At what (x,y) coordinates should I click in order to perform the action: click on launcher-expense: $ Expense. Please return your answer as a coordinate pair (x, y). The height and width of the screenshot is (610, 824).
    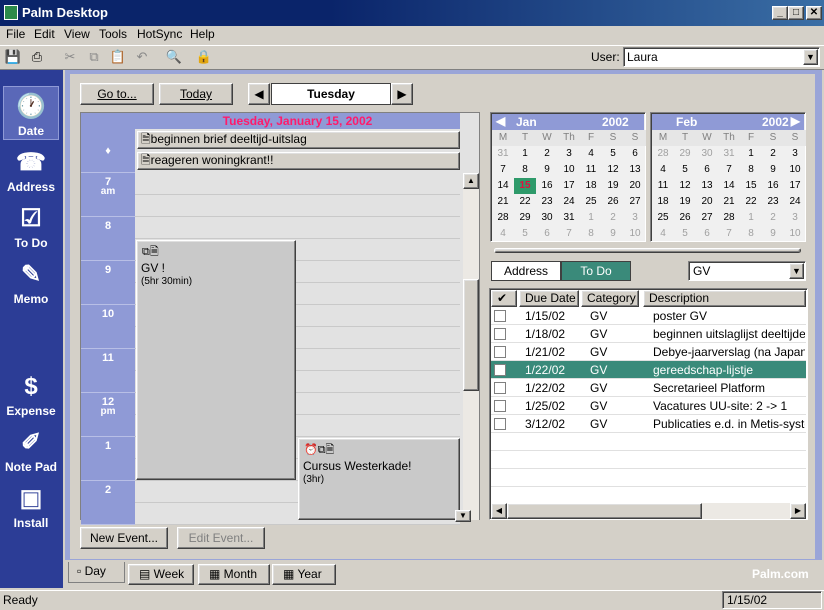
    Looking at the image, I should click on (31, 395).